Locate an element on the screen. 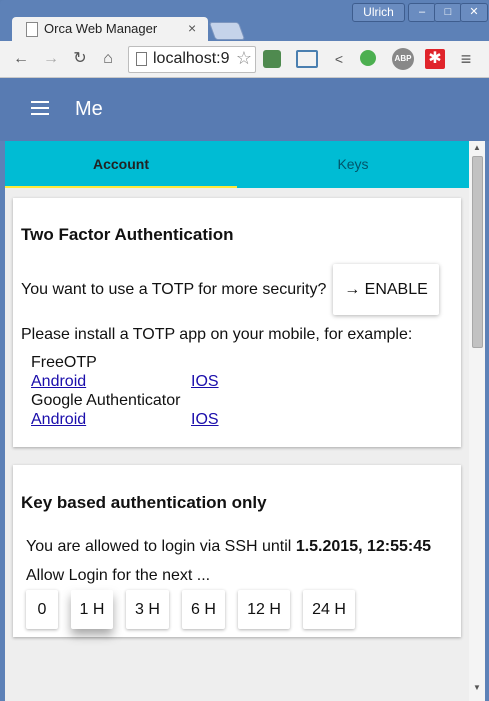 This screenshot has height=701, width=489. google-authenticator-android-link: Android is located at coordinates (58, 420).